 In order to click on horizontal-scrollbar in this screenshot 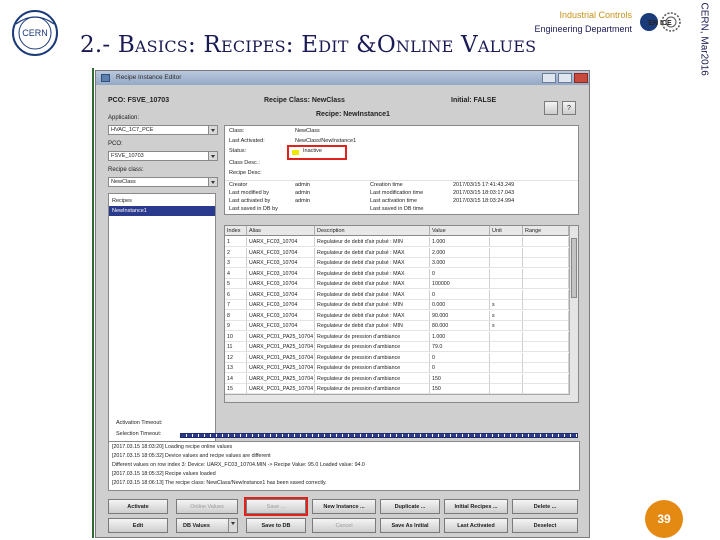, I will do `click(397, 398)`.